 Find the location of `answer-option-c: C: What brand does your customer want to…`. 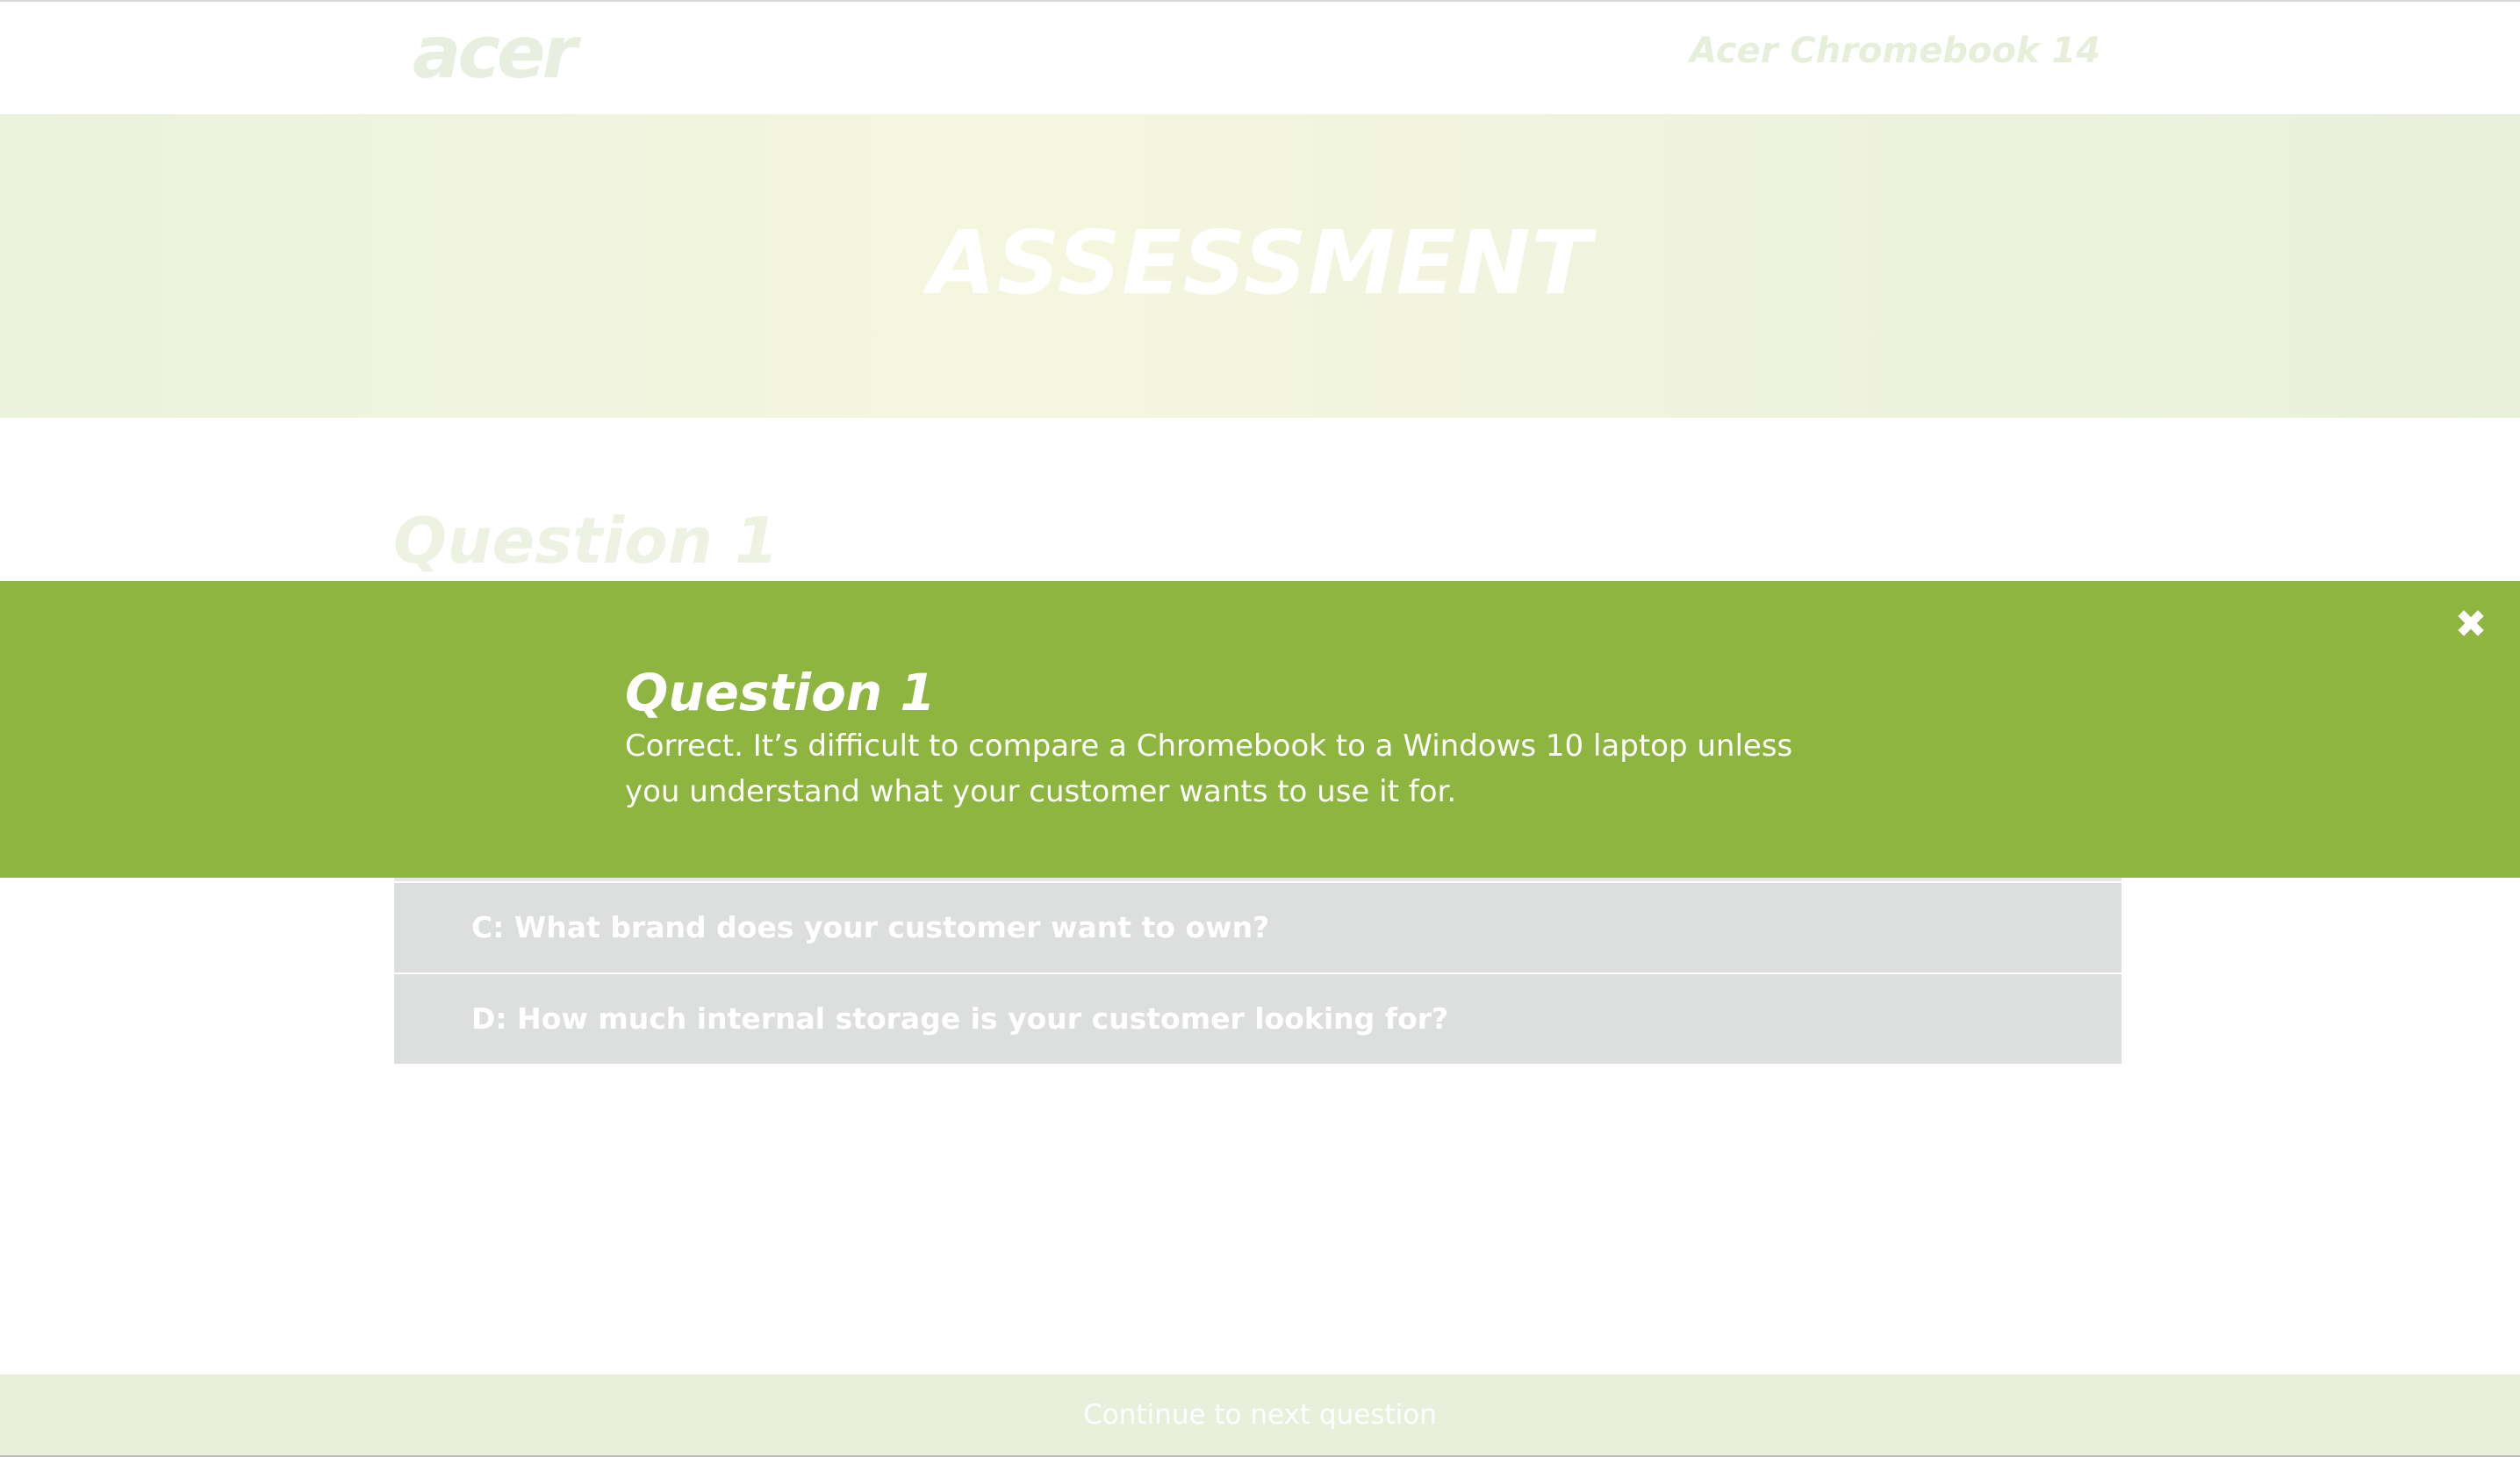

answer-option-c: C: What brand does your customer want to… is located at coordinates (1258, 928).